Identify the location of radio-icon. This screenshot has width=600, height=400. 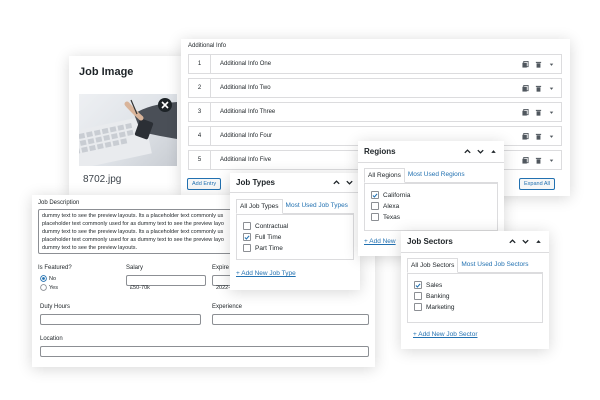
(43, 287).